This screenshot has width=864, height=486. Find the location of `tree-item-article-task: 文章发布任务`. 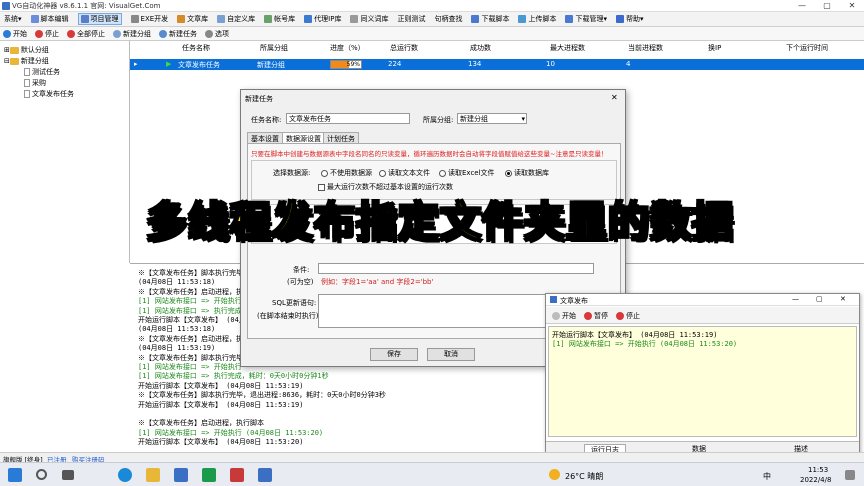

tree-item-article-task: 文章发布任务 is located at coordinates (49, 94).